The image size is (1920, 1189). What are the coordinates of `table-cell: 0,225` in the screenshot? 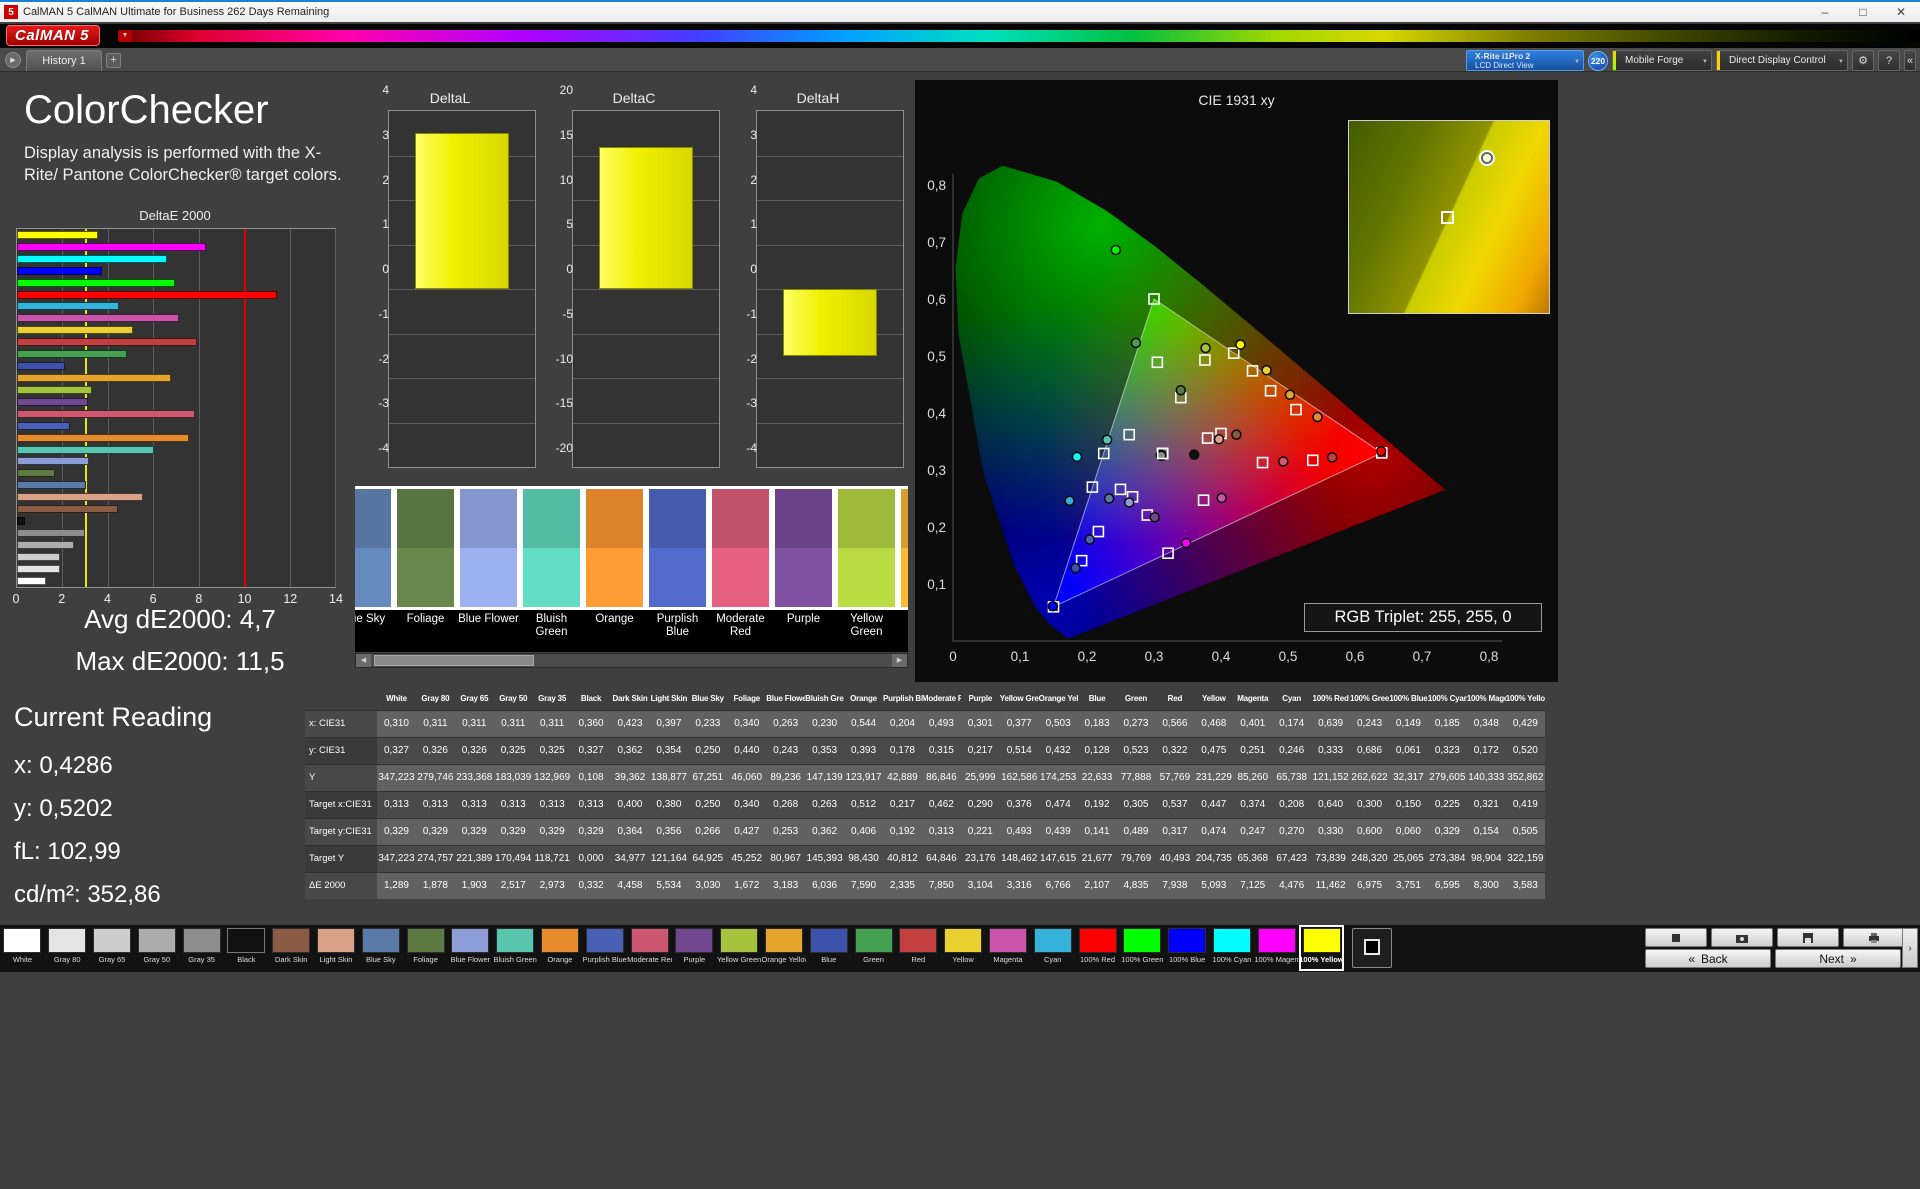 It's located at (1447, 804).